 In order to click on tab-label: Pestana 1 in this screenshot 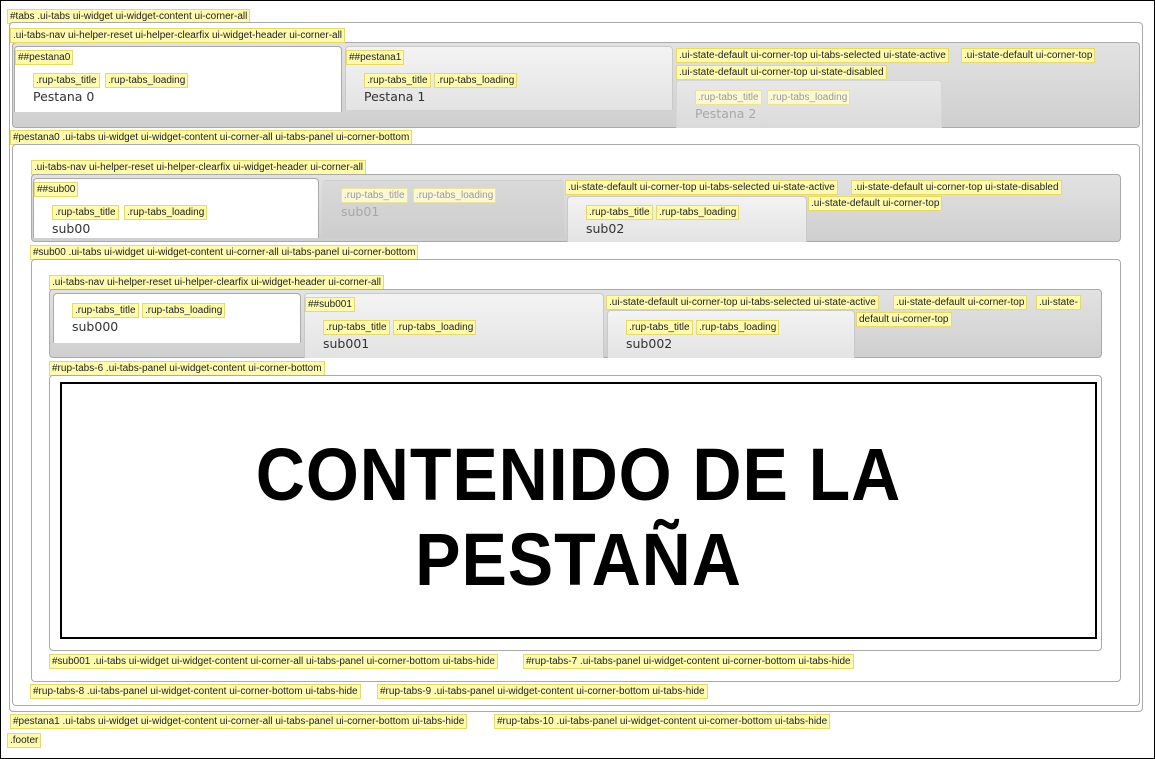, I will do `click(395, 96)`.